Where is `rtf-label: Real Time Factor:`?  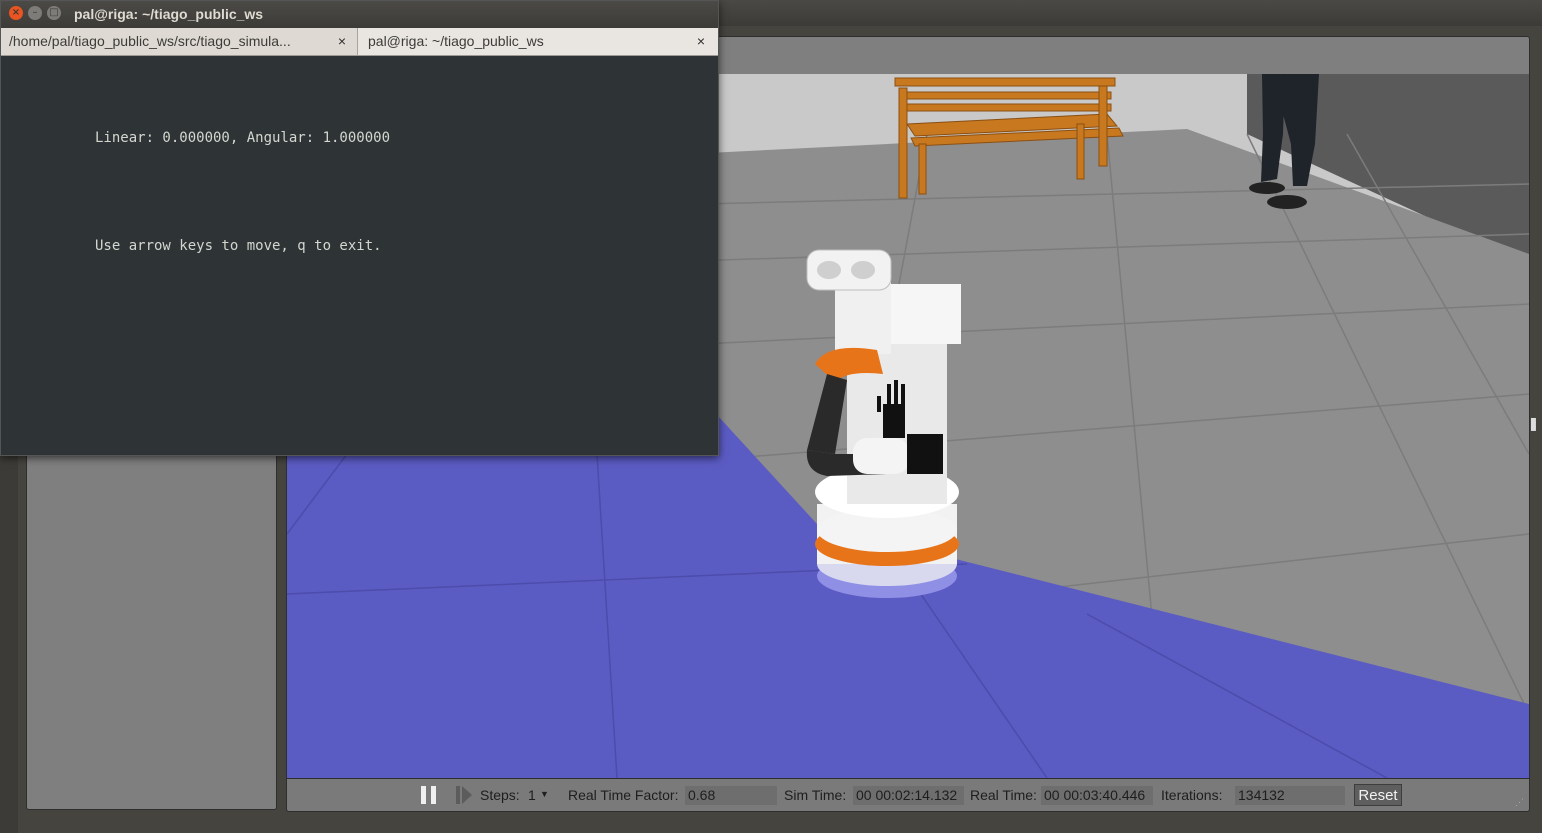
rtf-label: Real Time Factor: is located at coordinates (623, 795).